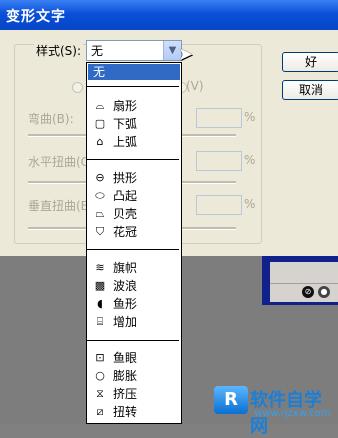 Image resolution: width=338 pixels, height=438 pixels. I want to click on dropdown-item-label: 扭转, so click(125, 412).